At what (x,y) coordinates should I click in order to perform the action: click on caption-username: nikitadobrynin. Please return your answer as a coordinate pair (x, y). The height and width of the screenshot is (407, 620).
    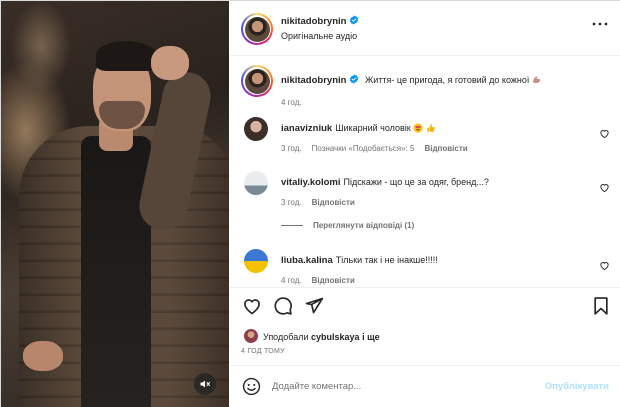
    Looking at the image, I should click on (313, 80).